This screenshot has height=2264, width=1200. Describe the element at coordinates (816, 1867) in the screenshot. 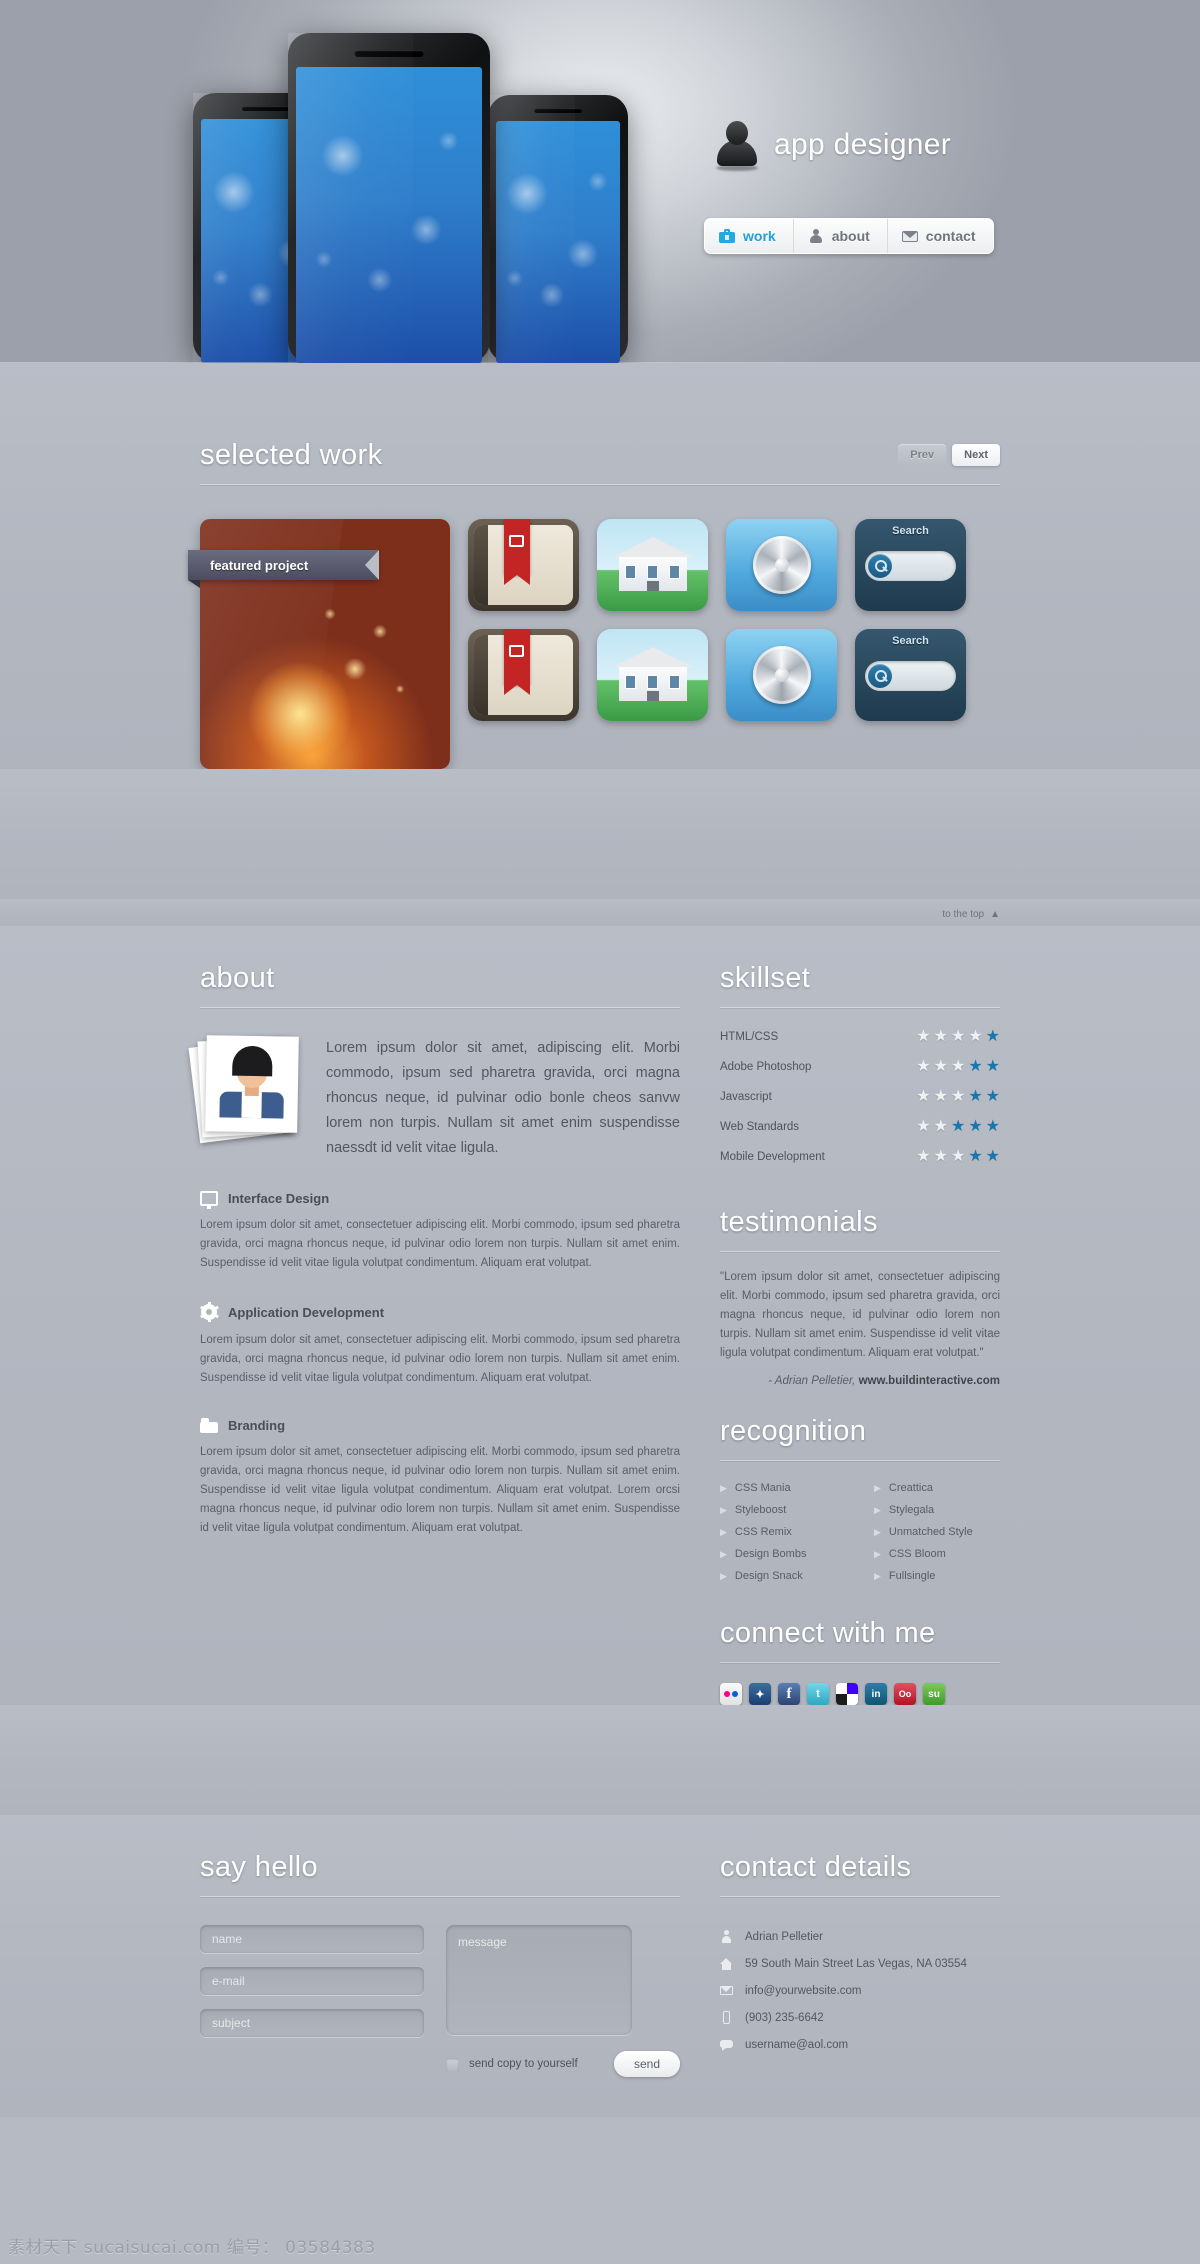

I see `section-title-contact-details: contact details` at that location.